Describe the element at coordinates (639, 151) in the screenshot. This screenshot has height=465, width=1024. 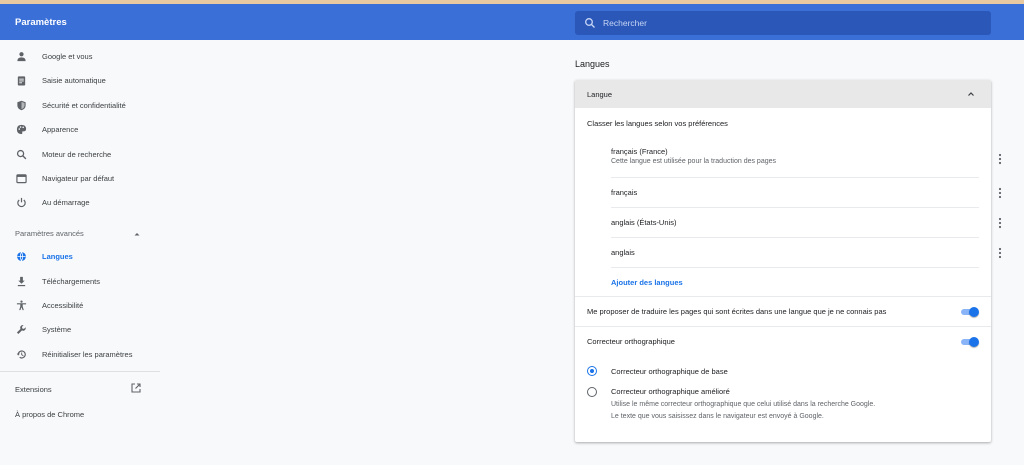
I see `language-name: français (France)` at that location.